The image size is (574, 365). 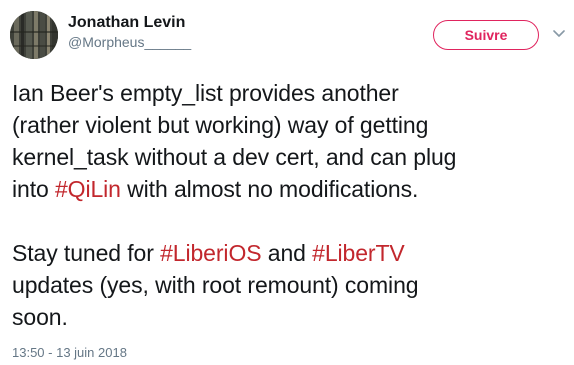 I want to click on tweet-text-segment: with almost no modifications., so click(x=269, y=189).